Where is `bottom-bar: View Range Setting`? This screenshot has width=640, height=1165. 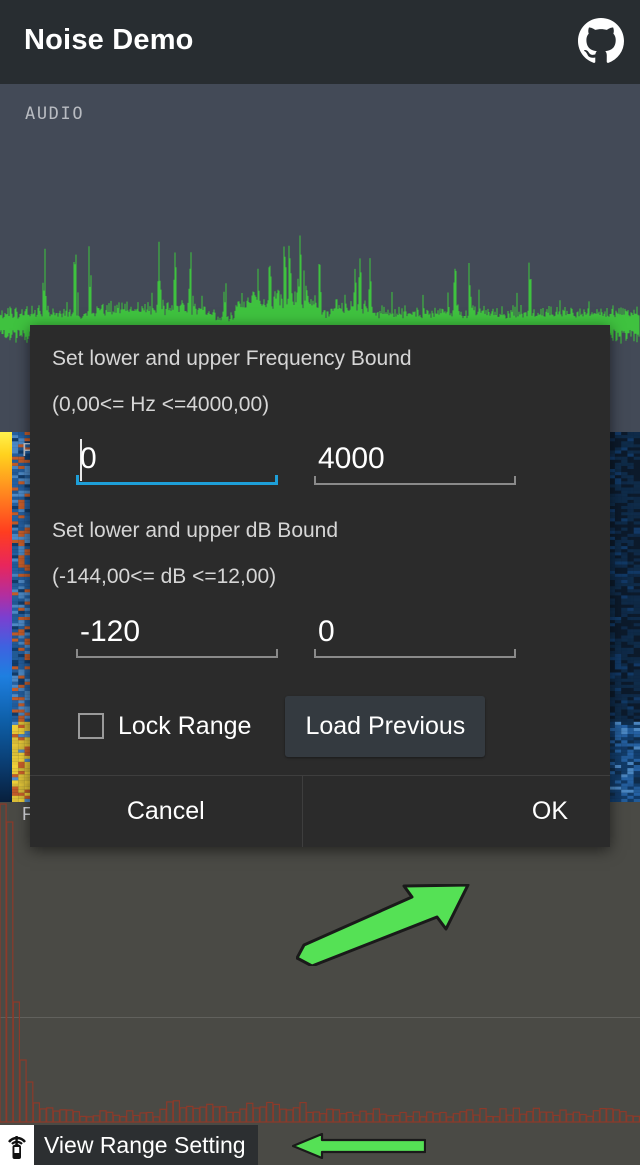 bottom-bar: View Range Setting is located at coordinates (320, 1145).